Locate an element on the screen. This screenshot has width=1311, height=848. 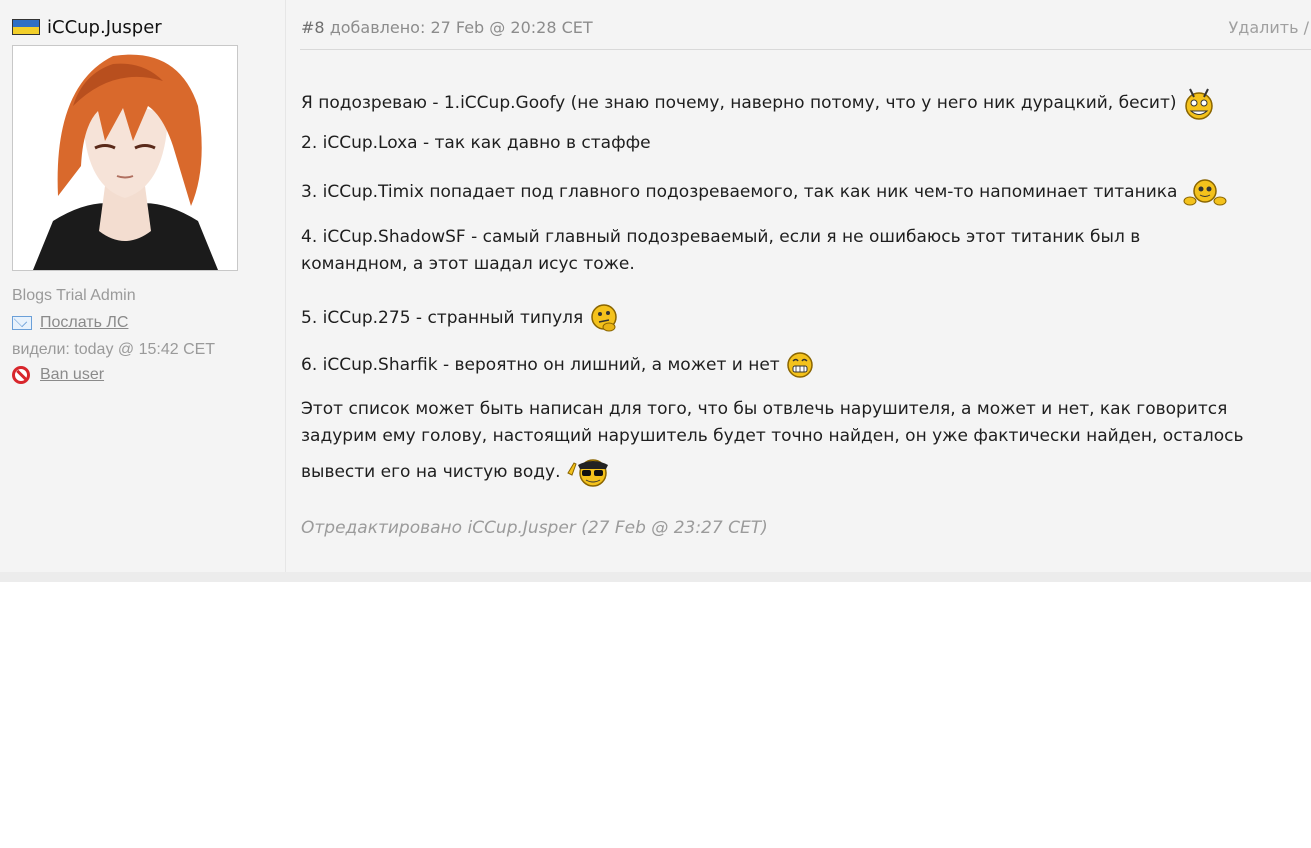
mail-icon is located at coordinates (22, 323).